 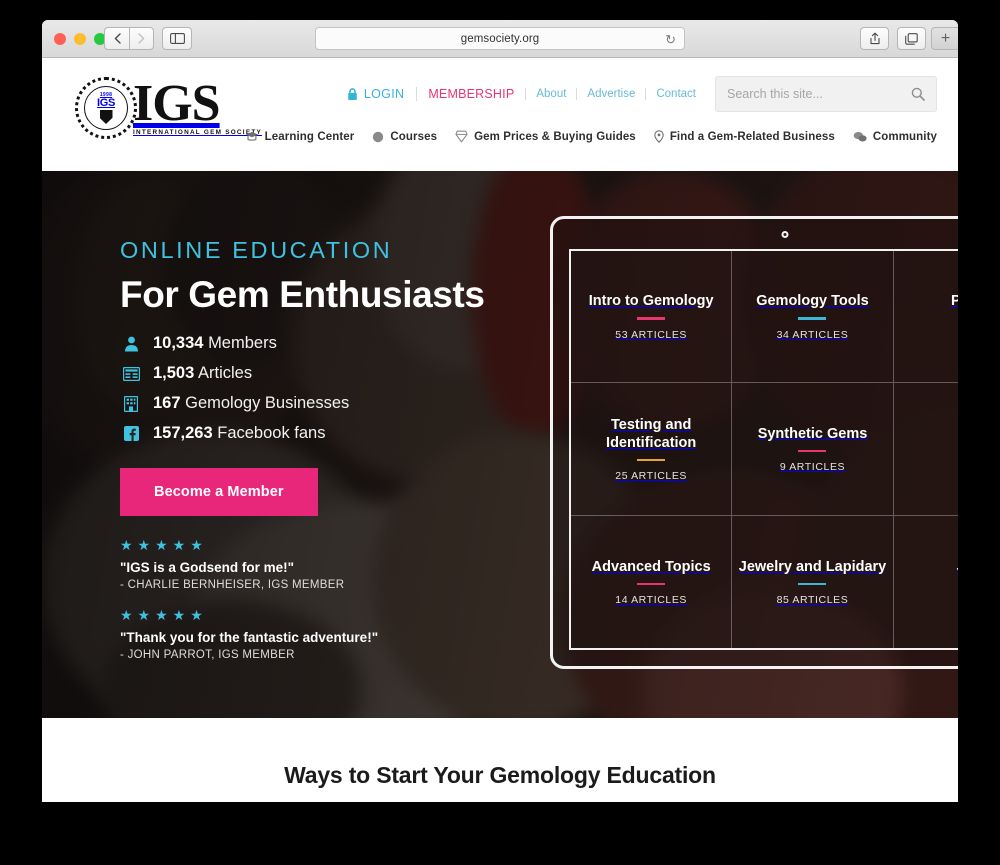 I want to click on site-search, so click(x=826, y=94).